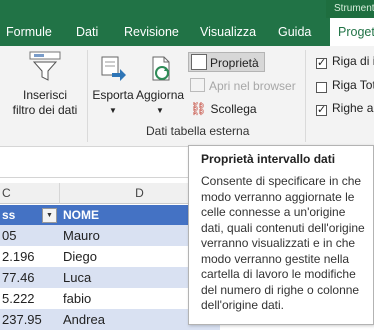 The height and width of the screenshot is (332, 374). What do you see at coordinates (160, 95) in the screenshot?
I see `refresh-label: Aggiorna` at bounding box center [160, 95].